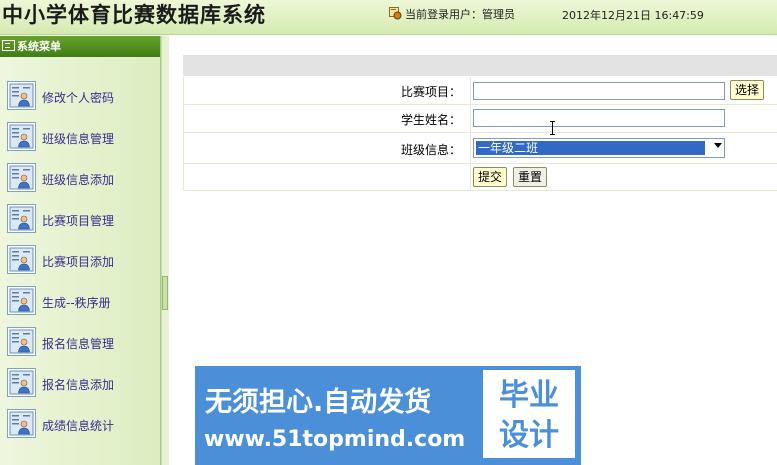  Describe the element at coordinates (78, 180) in the screenshot. I see `sidebar-item-label: 班级信息添加` at that location.